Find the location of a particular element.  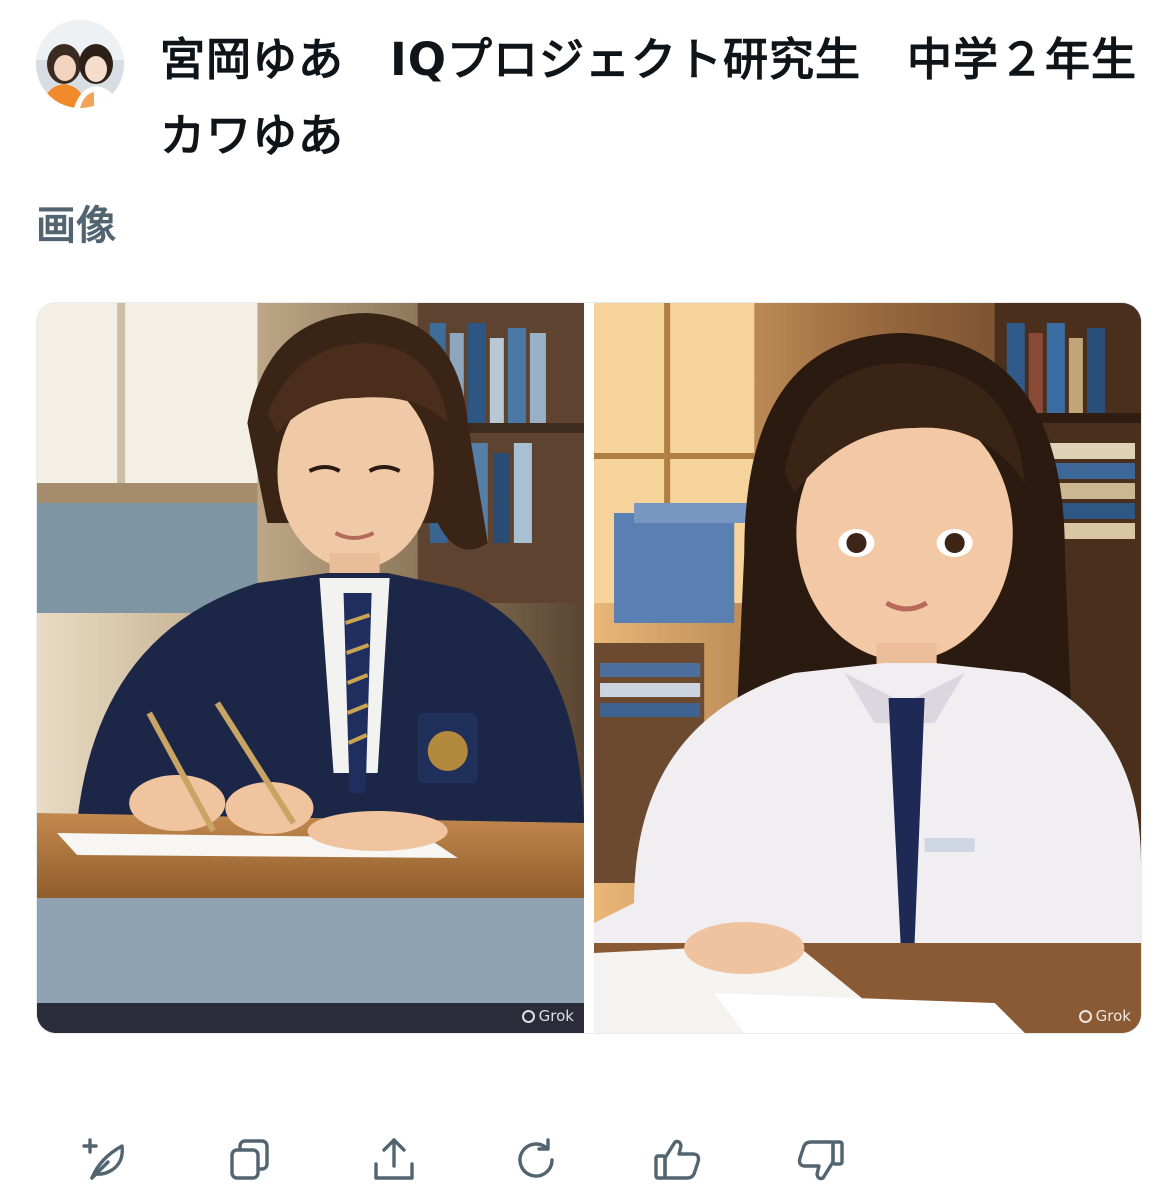

action-bar is located at coordinates (588, 1159).